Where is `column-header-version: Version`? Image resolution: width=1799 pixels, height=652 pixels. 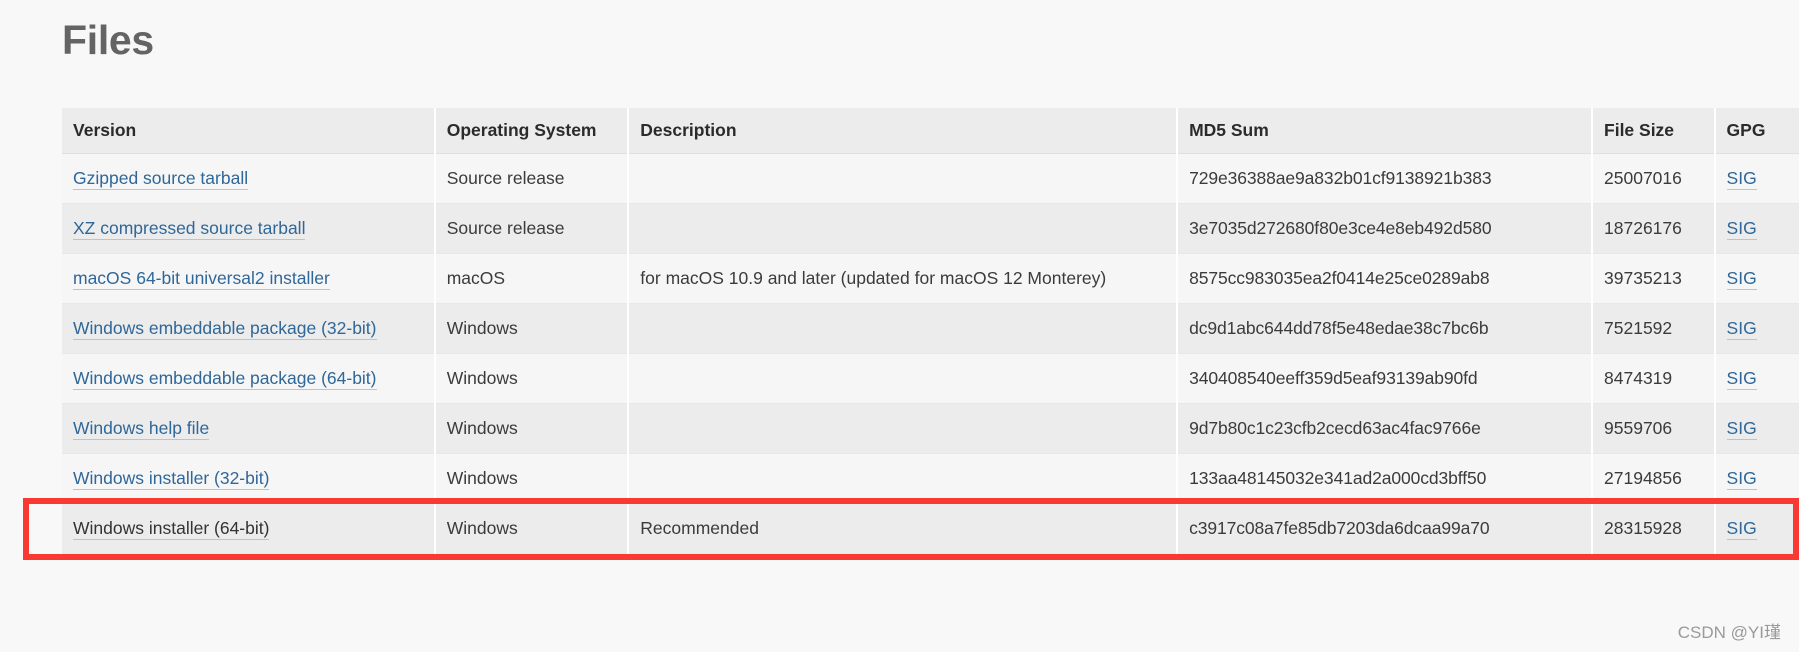 column-header-version: Version is located at coordinates (248, 131).